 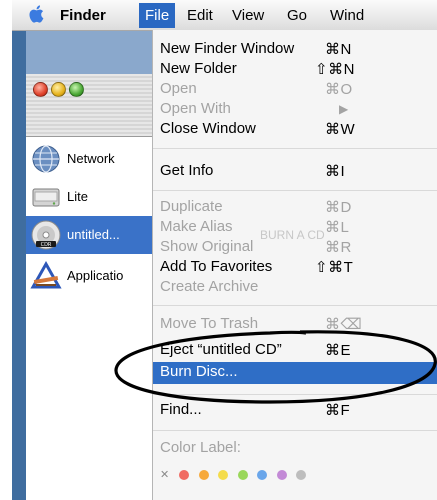 What do you see at coordinates (187, 170) in the screenshot?
I see `menu-item-label: Get Info` at bounding box center [187, 170].